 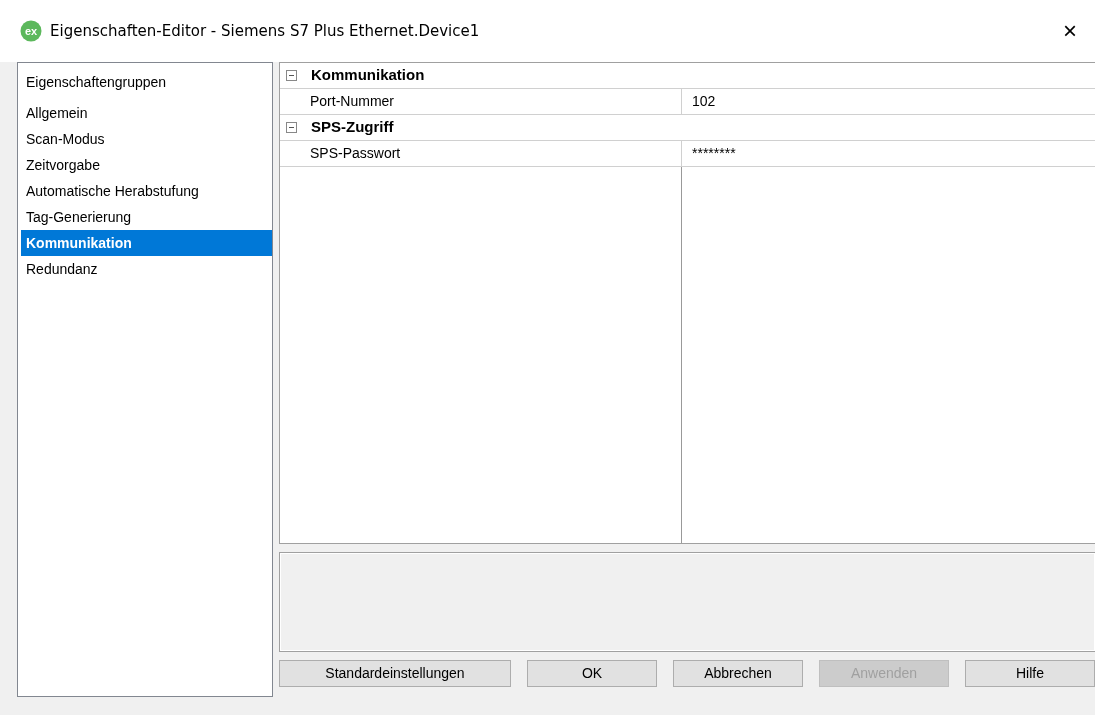 I want to click on list-header: Eigenschaftengruppen, so click(x=96, y=82).